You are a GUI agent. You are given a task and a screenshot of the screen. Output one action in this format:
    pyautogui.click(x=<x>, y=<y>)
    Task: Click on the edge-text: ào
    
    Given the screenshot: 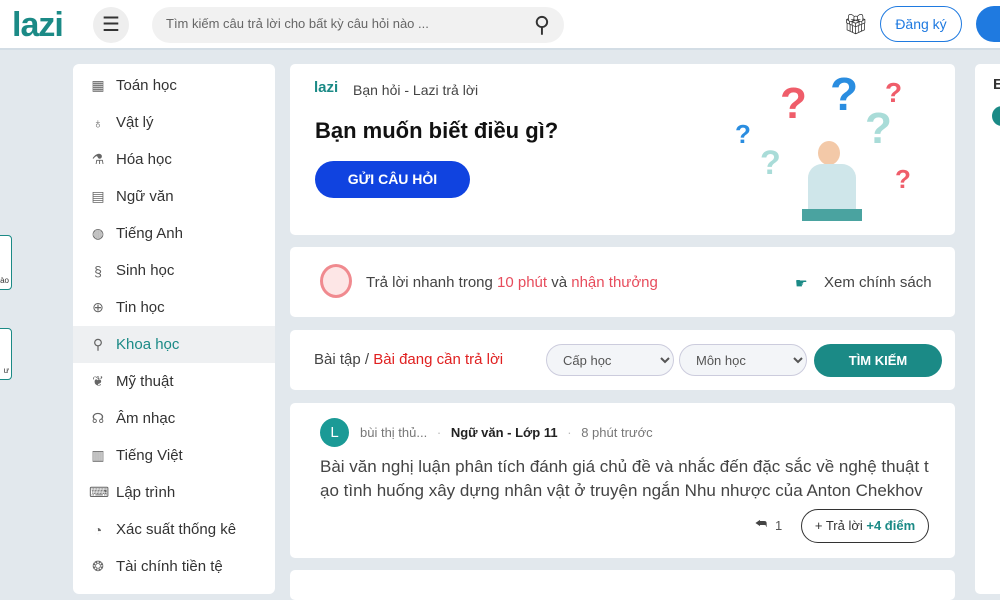 What is the action you would take?
    pyautogui.click(x=4, y=280)
    